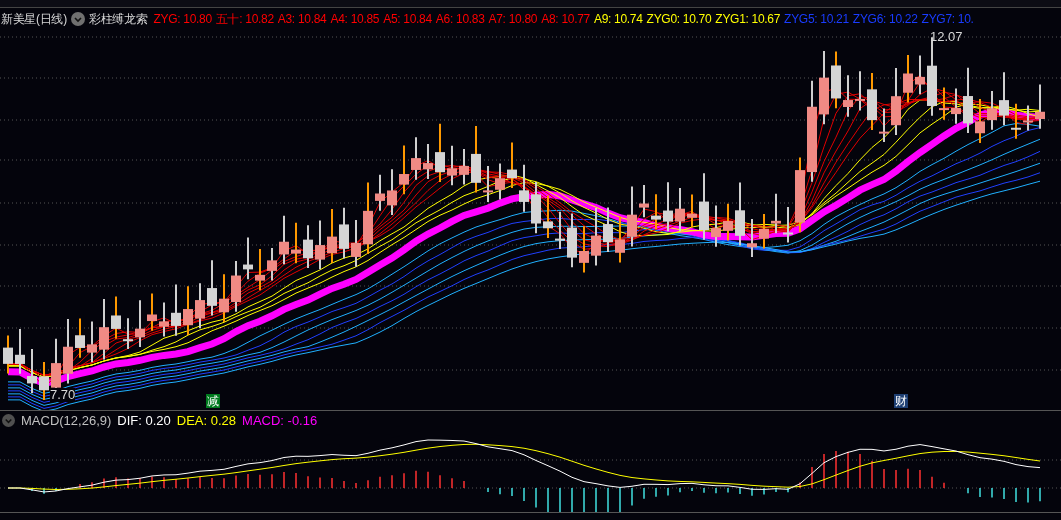  I want to click on macd-value: DIF: 0.20, so click(144, 420).